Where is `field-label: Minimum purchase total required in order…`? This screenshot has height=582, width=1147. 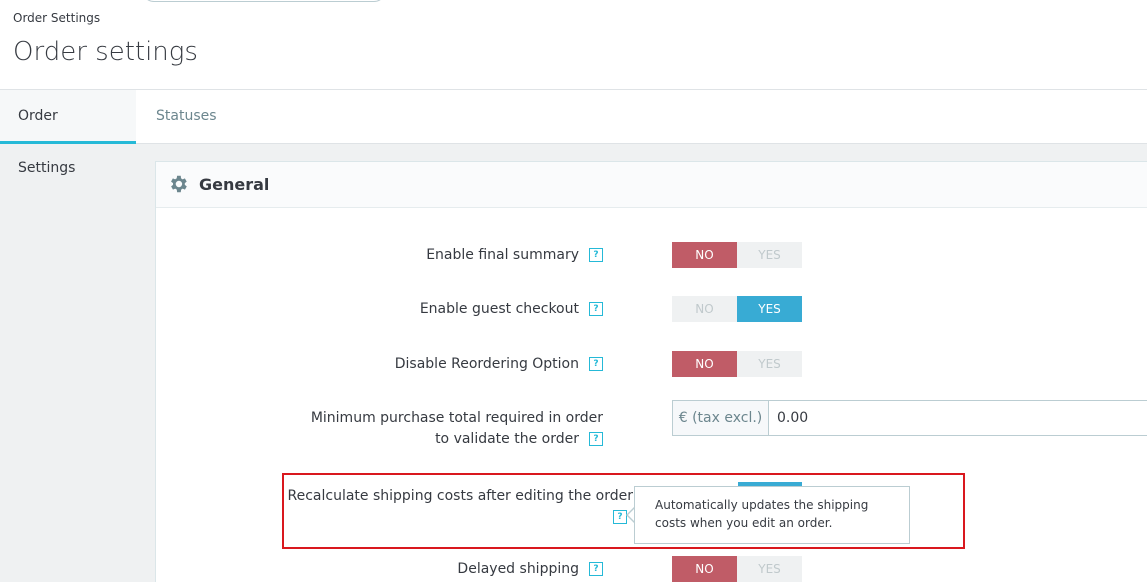
field-label: Minimum purchase total required in order… is located at coordinates (448, 429).